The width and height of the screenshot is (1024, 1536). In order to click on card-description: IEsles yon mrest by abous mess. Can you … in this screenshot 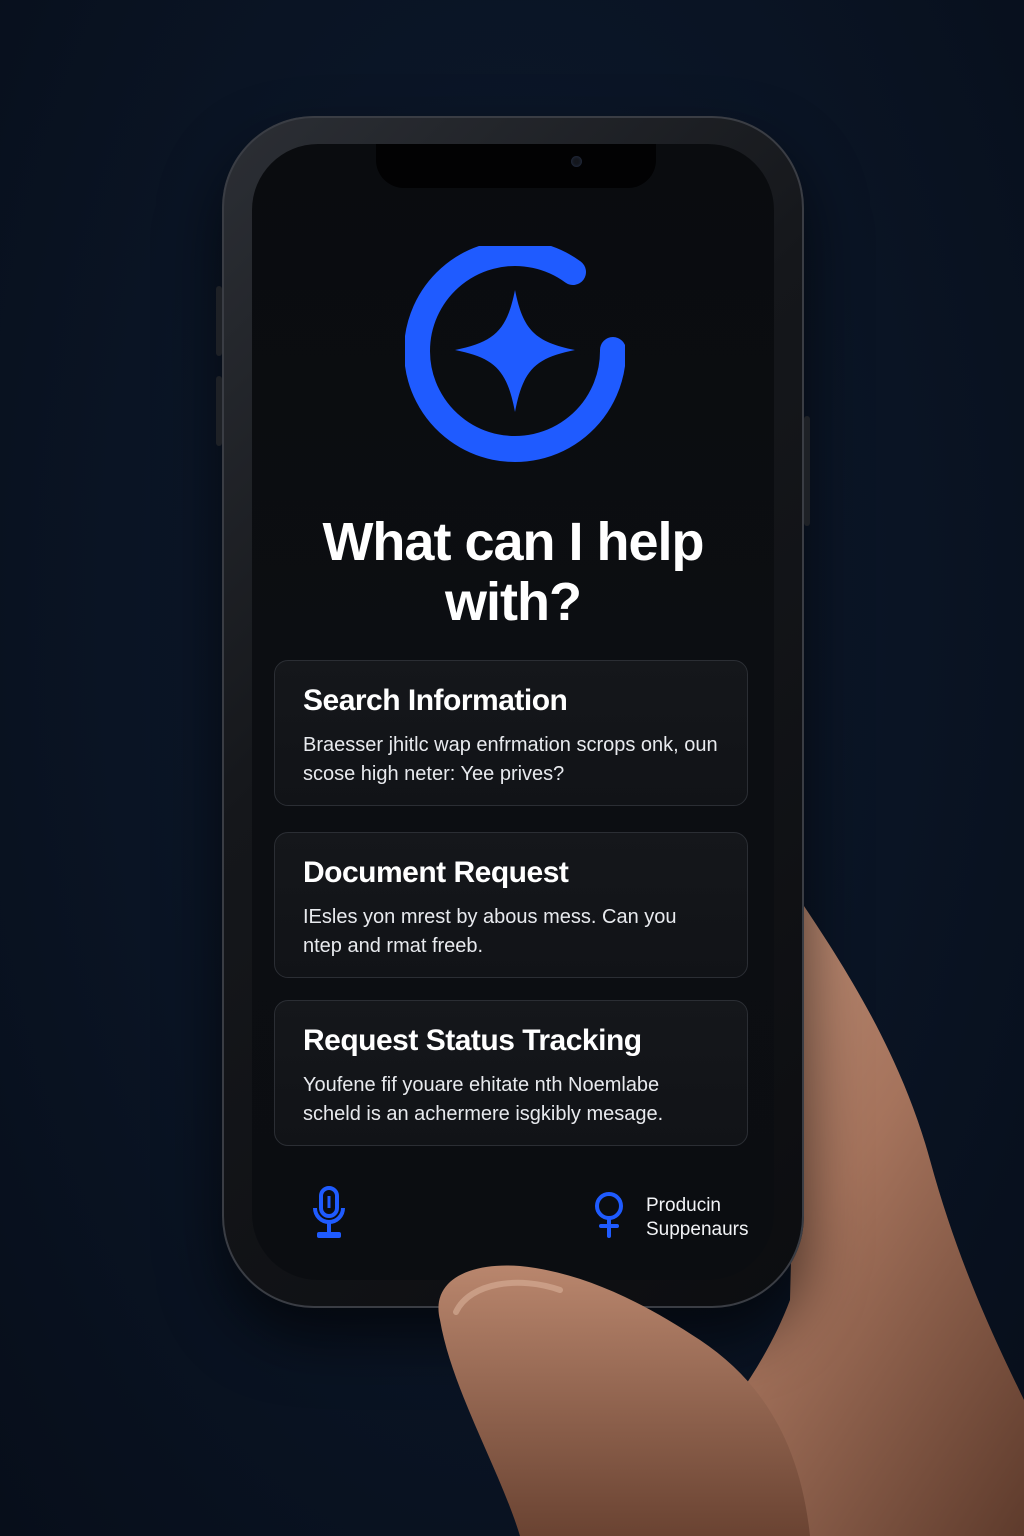, I will do `click(490, 931)`.